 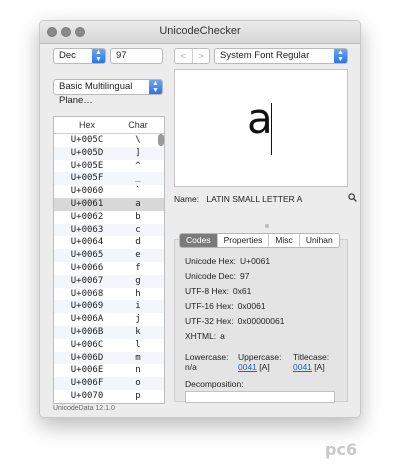 I want to click on tab-unihan: Unihan, so click(x=319, y=240).